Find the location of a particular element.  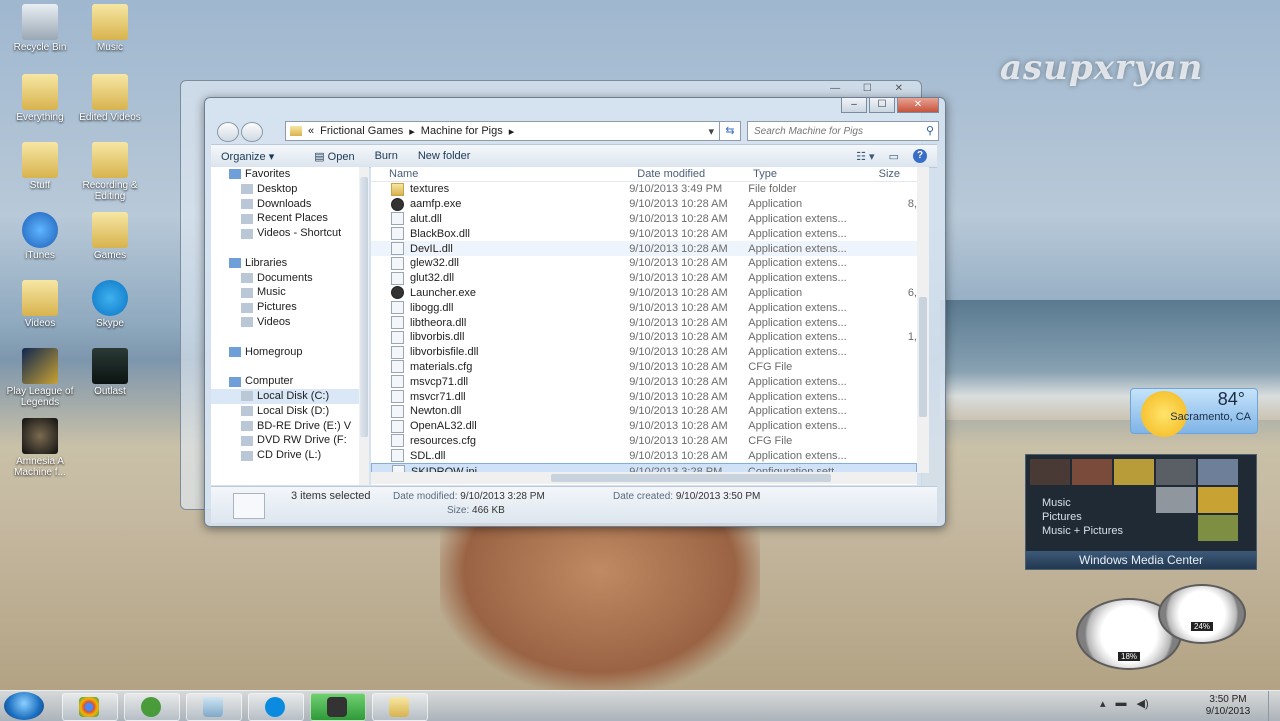

preview-pane-icon: ▭ is located at coordinates (894, 156).